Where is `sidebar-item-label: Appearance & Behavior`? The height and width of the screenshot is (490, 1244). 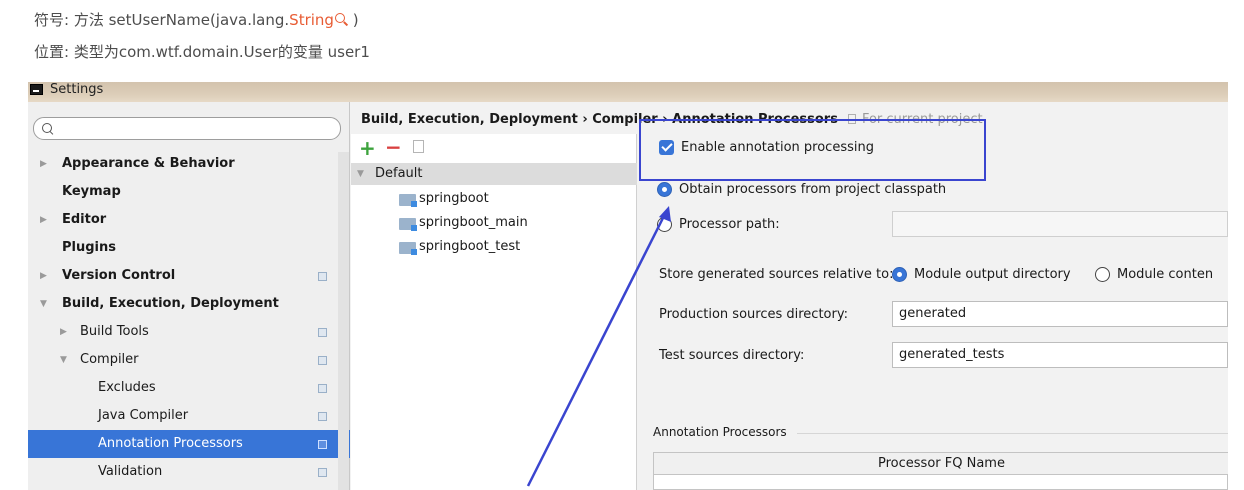 sidebar-item-label: Appearance & Behavior is located at coordinates (148, 163).